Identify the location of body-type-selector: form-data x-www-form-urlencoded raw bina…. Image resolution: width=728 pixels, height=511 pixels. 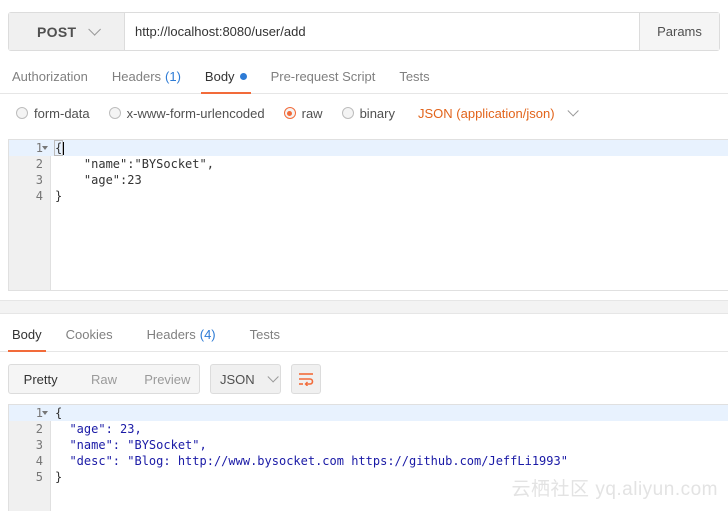
(364, 113).